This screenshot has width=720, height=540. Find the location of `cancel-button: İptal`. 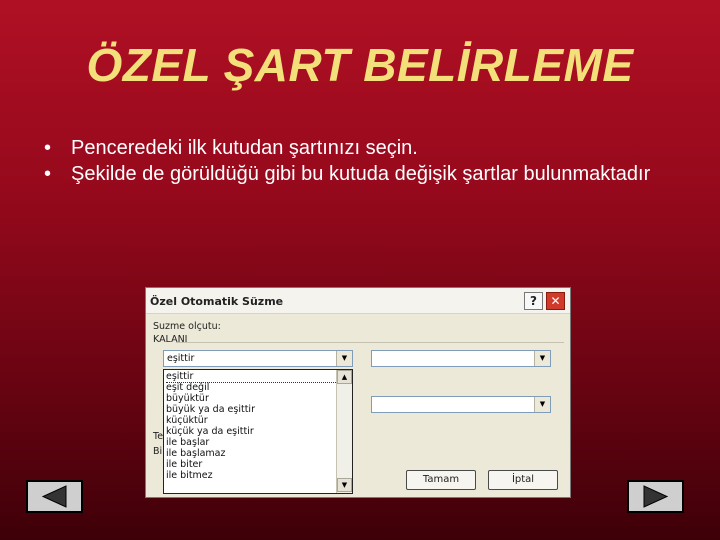

cancel-button: İptal is located at coordinates (523, 480).